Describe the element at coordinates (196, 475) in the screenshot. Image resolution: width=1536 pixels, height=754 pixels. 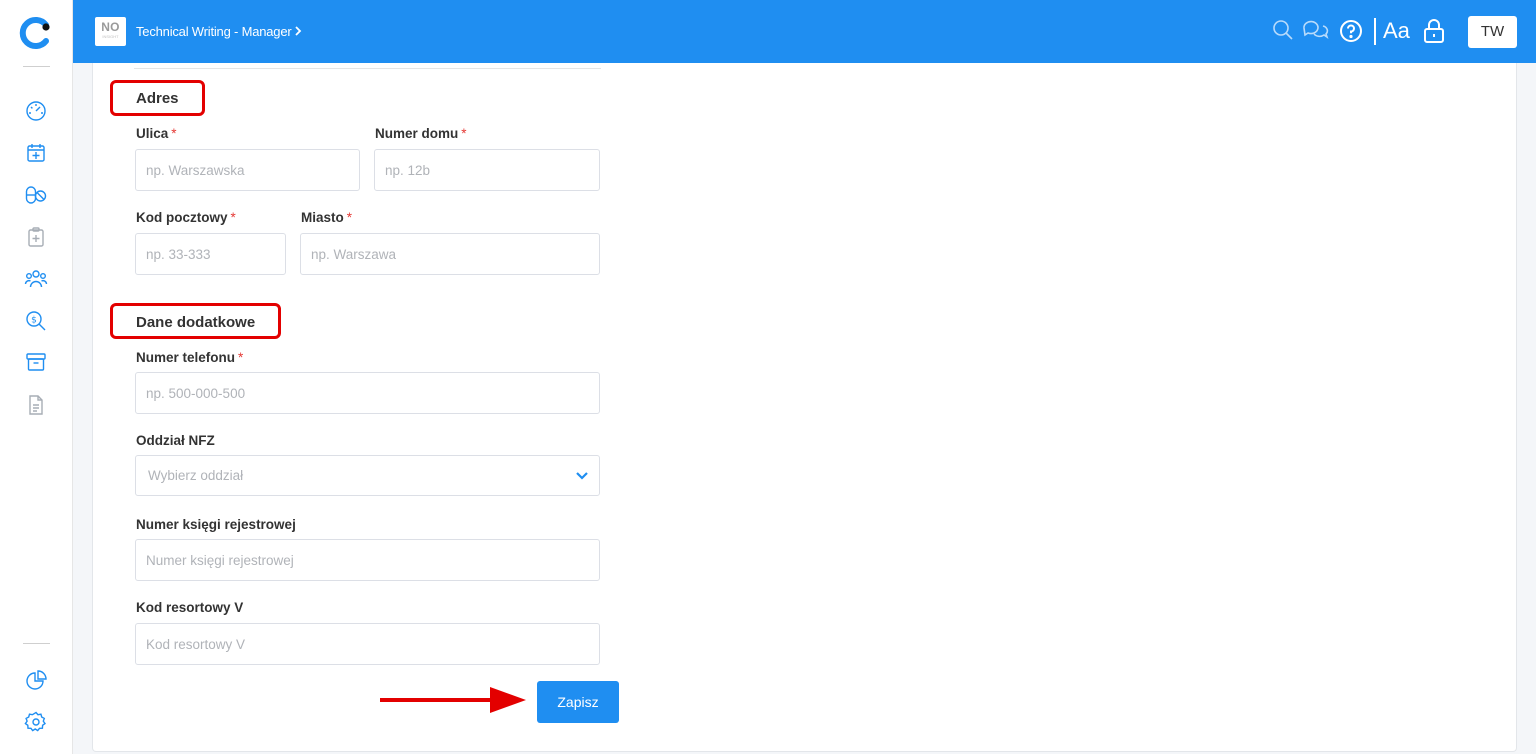
I see `nfz-branch-placeholder: Wybierz oddział` at that location.